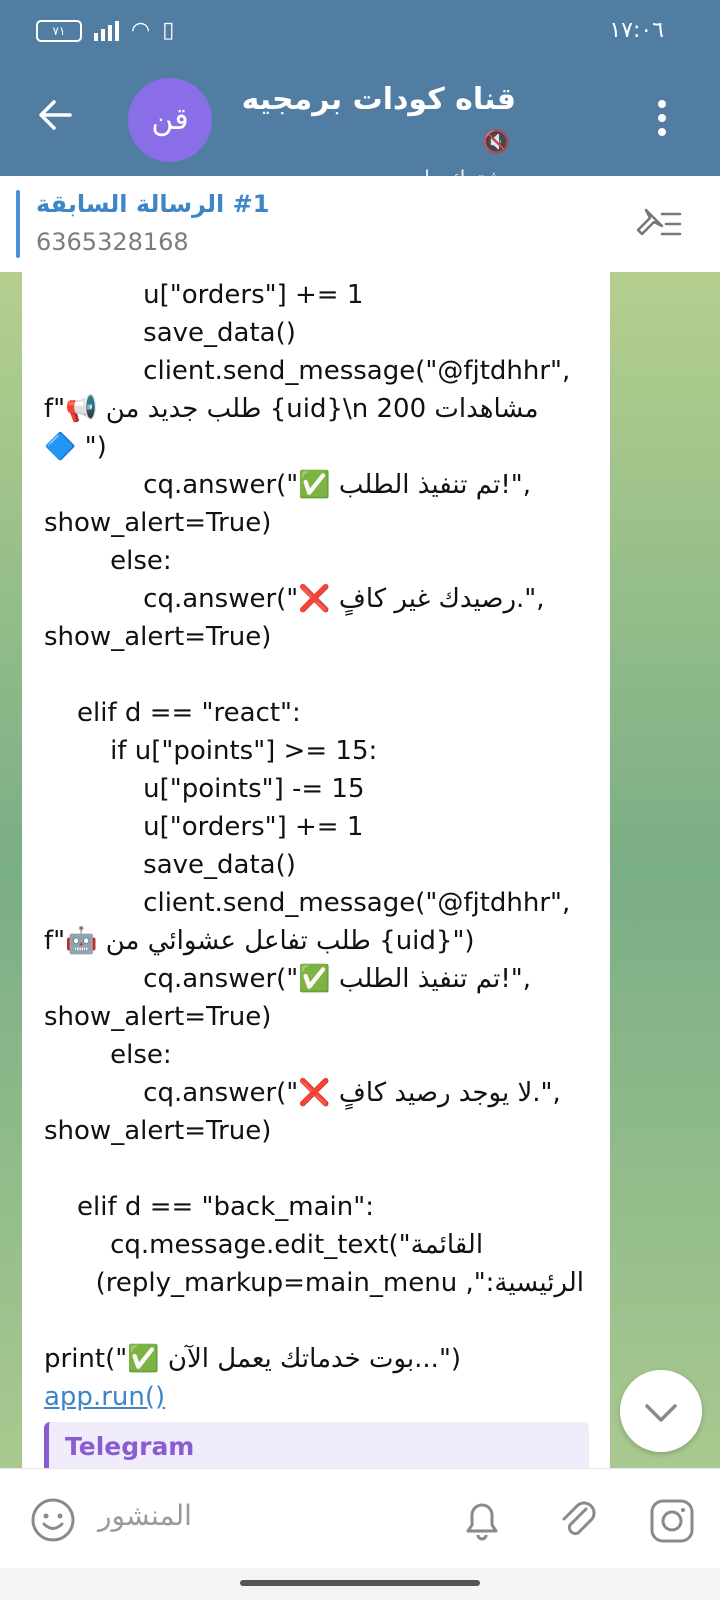 Image resolution: width=720 pixels, height=1600 pixels. Describe the element at coordinates (578, 1519) in the screenshot. I see `attach-icon` at that location.